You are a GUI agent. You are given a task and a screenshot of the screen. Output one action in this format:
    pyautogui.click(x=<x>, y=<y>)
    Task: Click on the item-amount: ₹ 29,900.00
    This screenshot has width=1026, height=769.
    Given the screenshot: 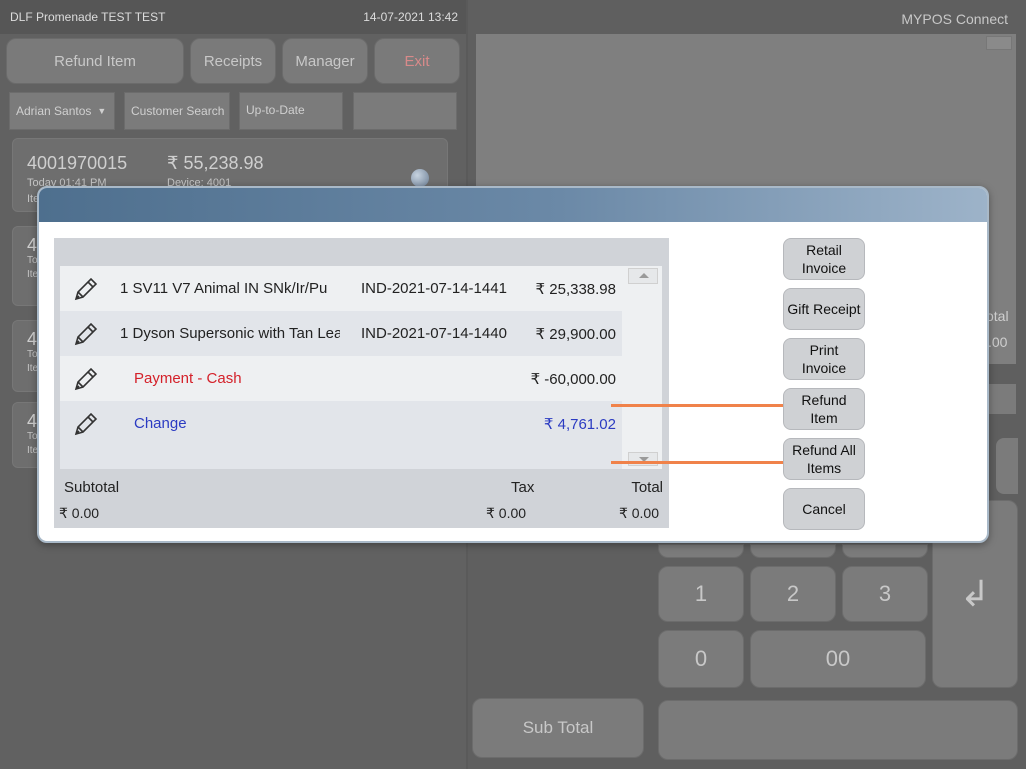 What is the action you would take?
    pyautogui.click(x=575, y=334)
    